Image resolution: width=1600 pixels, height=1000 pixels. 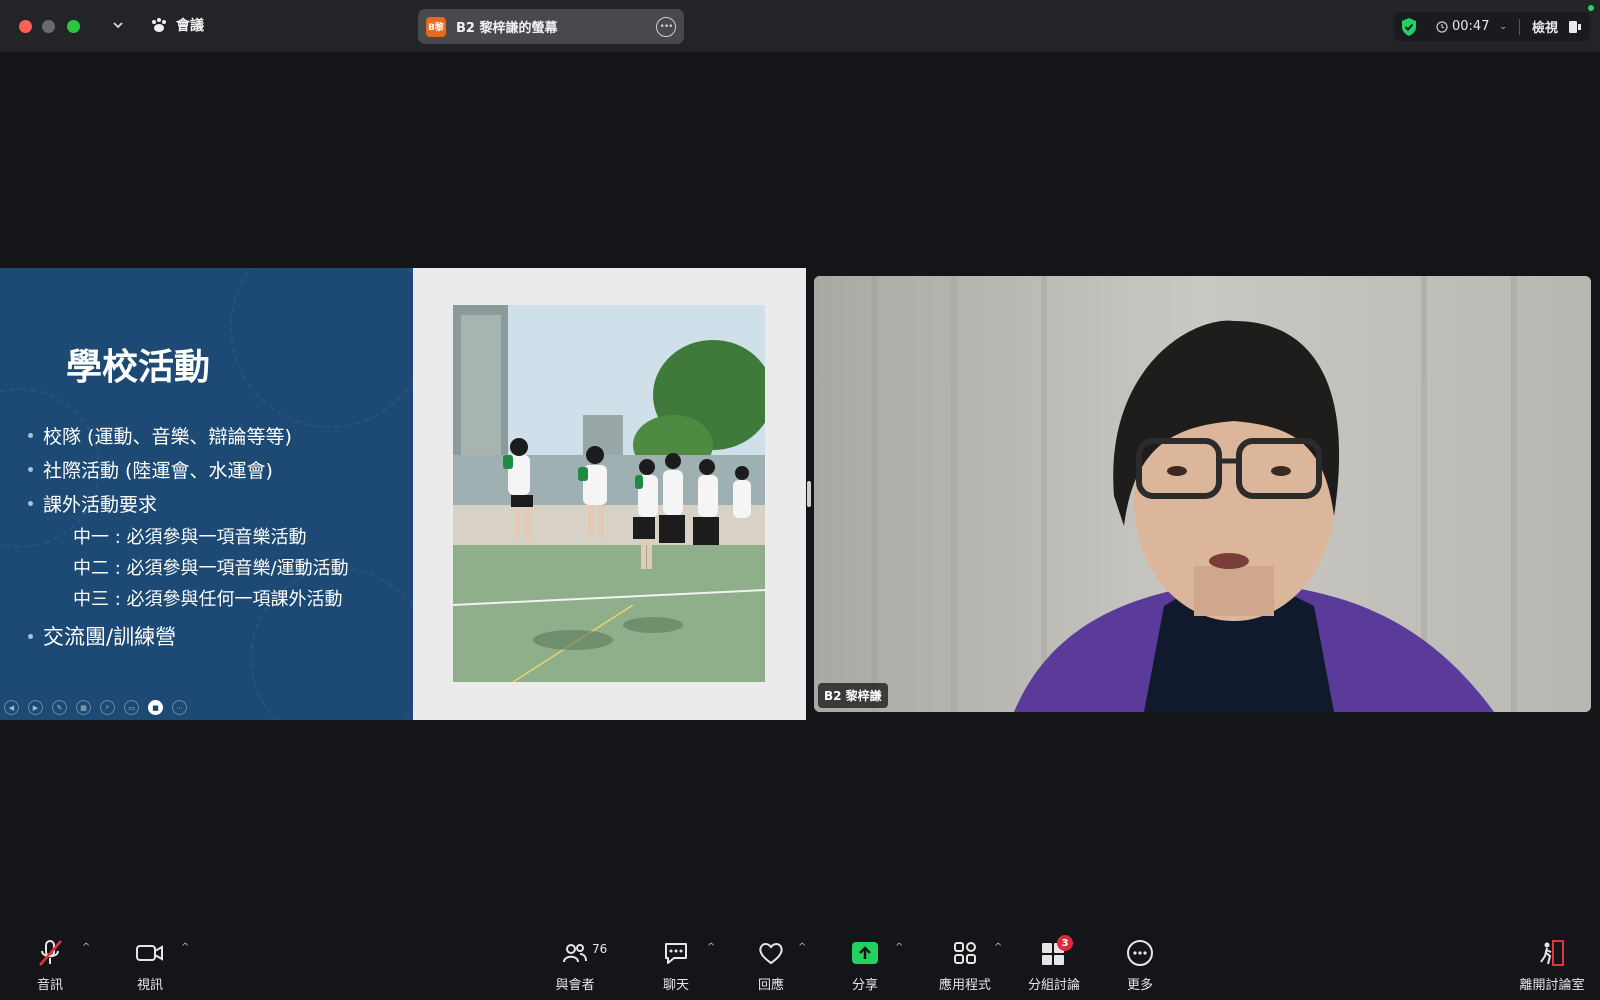 I want to click on share-label: 分享, so click(x=864, y=985).